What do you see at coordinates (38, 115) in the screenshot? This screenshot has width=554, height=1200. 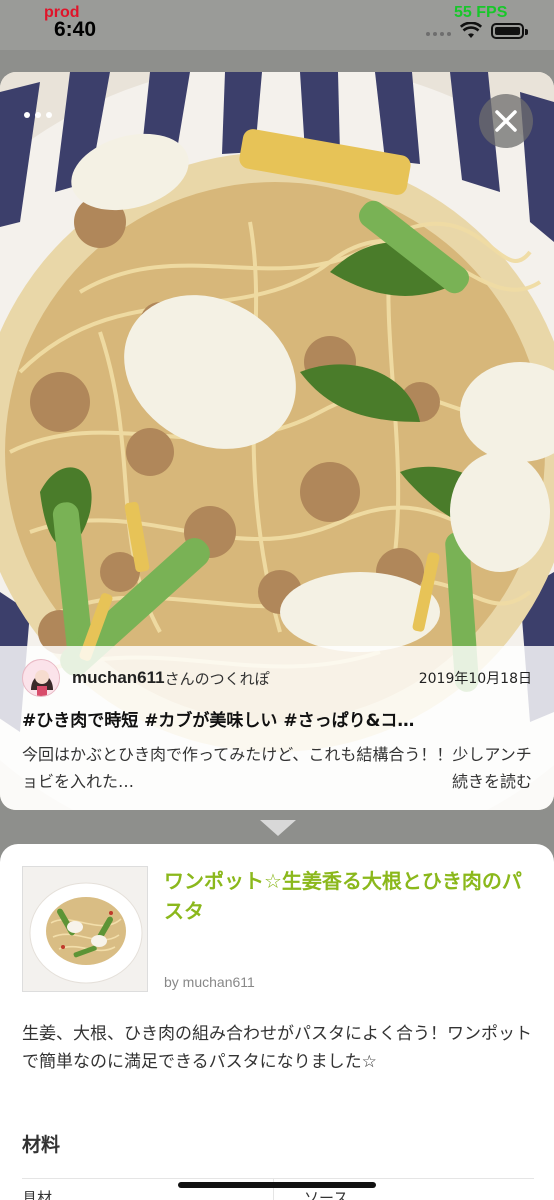 I see `more-options-button` at bounding box center [38, 115].